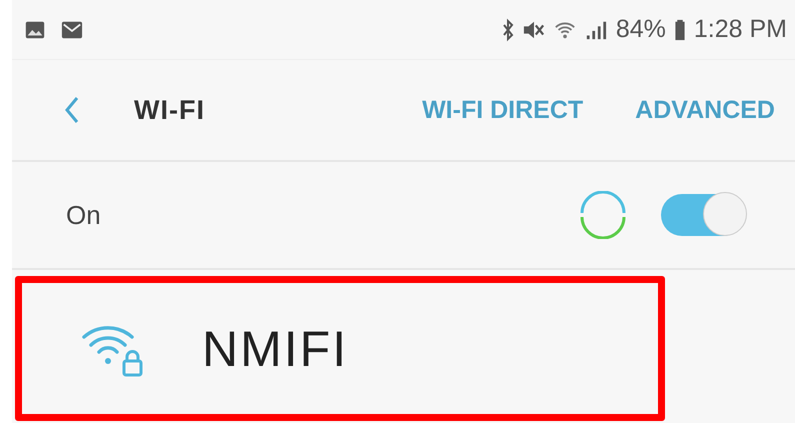  What do you see at coordinates (169, 110) in the screenshot?
I see `page-title: WI-FI` at bounding box center [169, 110].